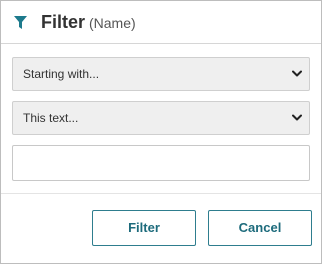  Describe the element at coordinates (63, 22) in the screenshot. I see `dialog-title: Filter` at that location.